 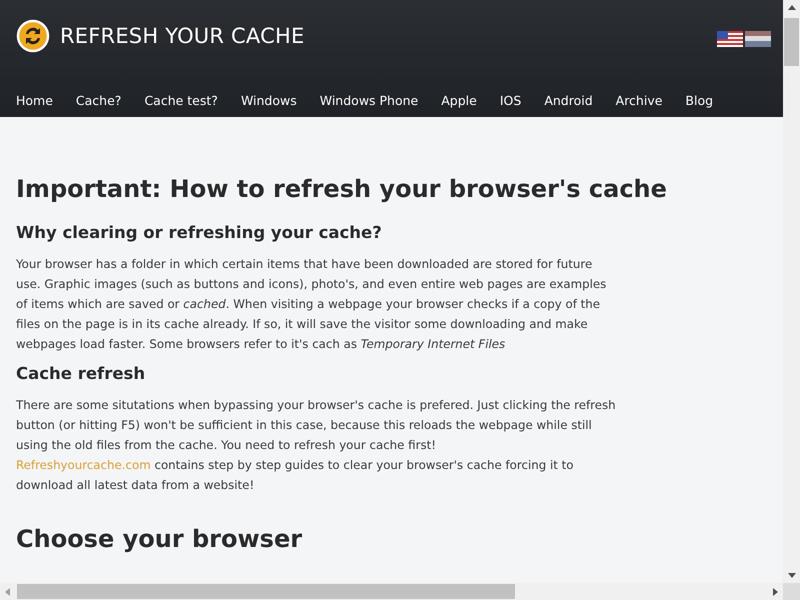 What do you see at coordinates (511, 100) in the screenshot?
I see `nav-link: IOS` at bounding box center [511, 100].